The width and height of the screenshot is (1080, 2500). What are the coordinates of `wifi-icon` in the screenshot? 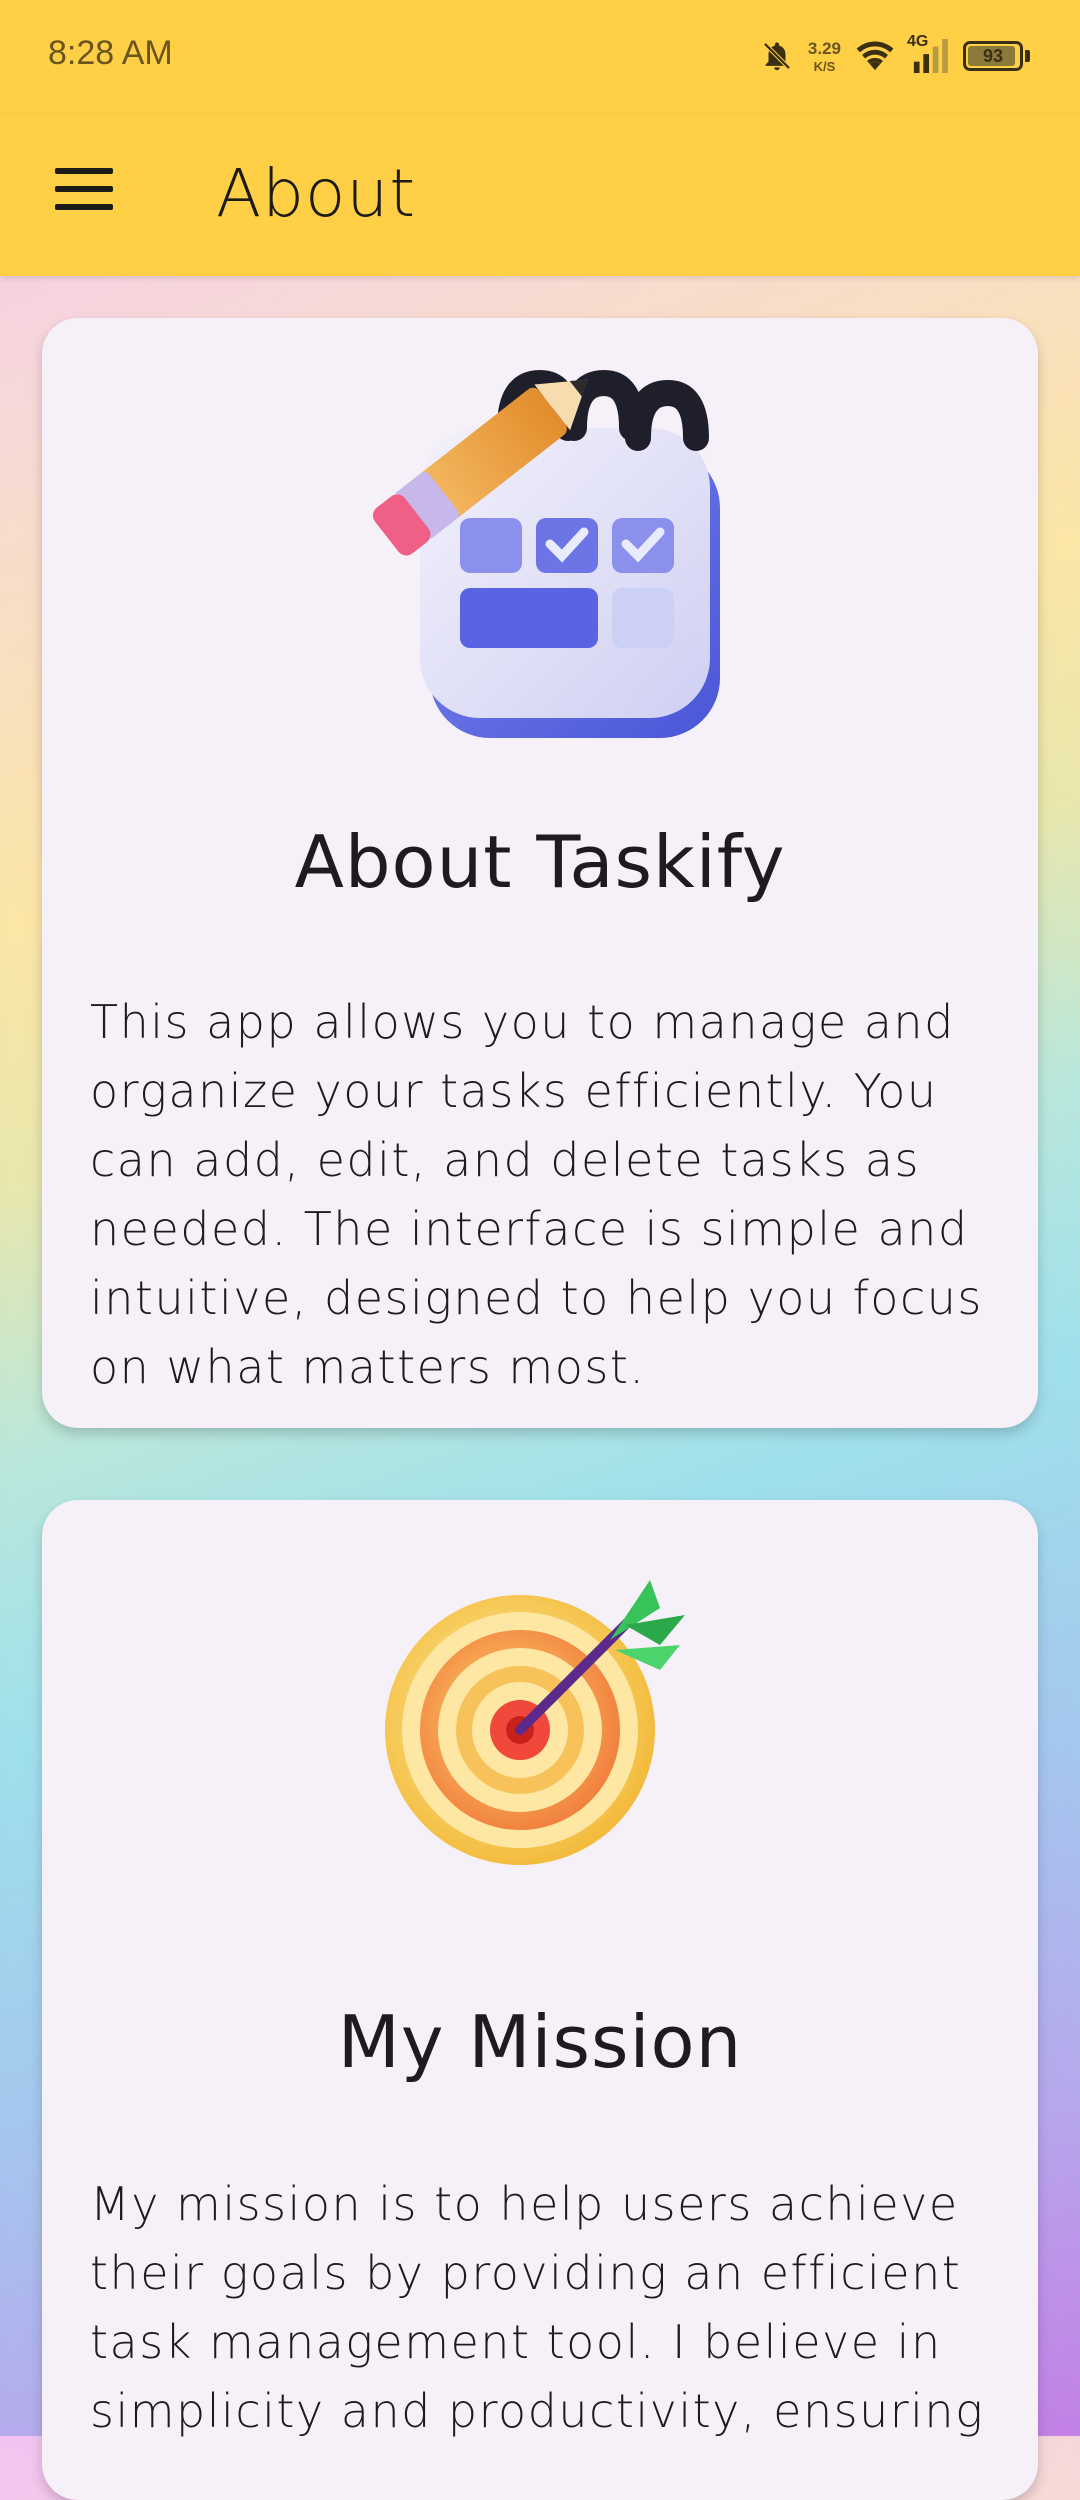 It's located at (875, 56).